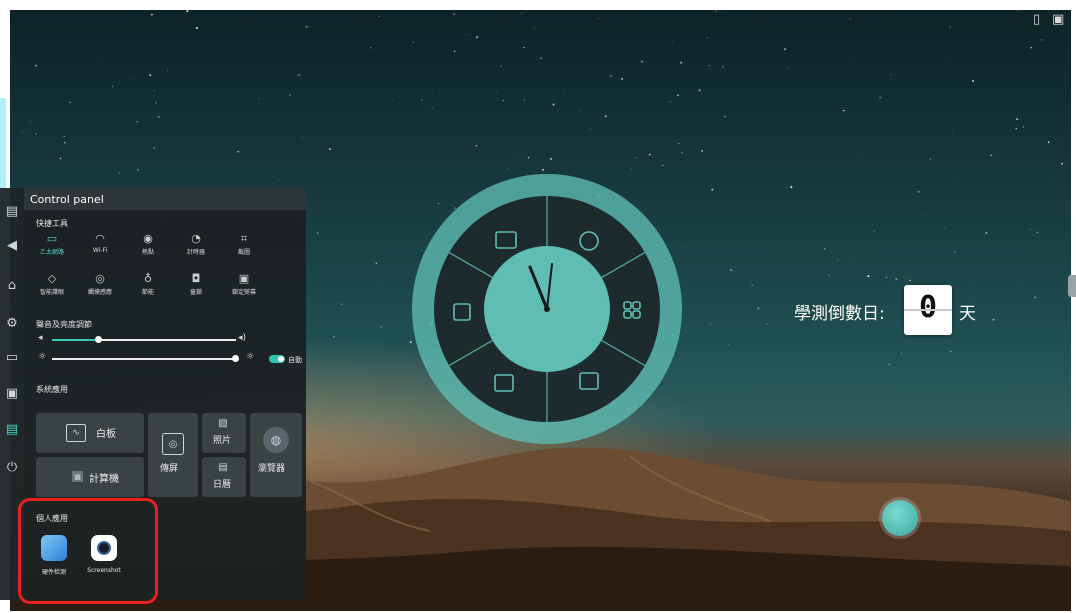 The height and width of the screenshot is (613, 1076). Describe the element at coordinates (90, 433) in the screenshot. I see `whiteboard-tile: ∿ 白板` at that location.